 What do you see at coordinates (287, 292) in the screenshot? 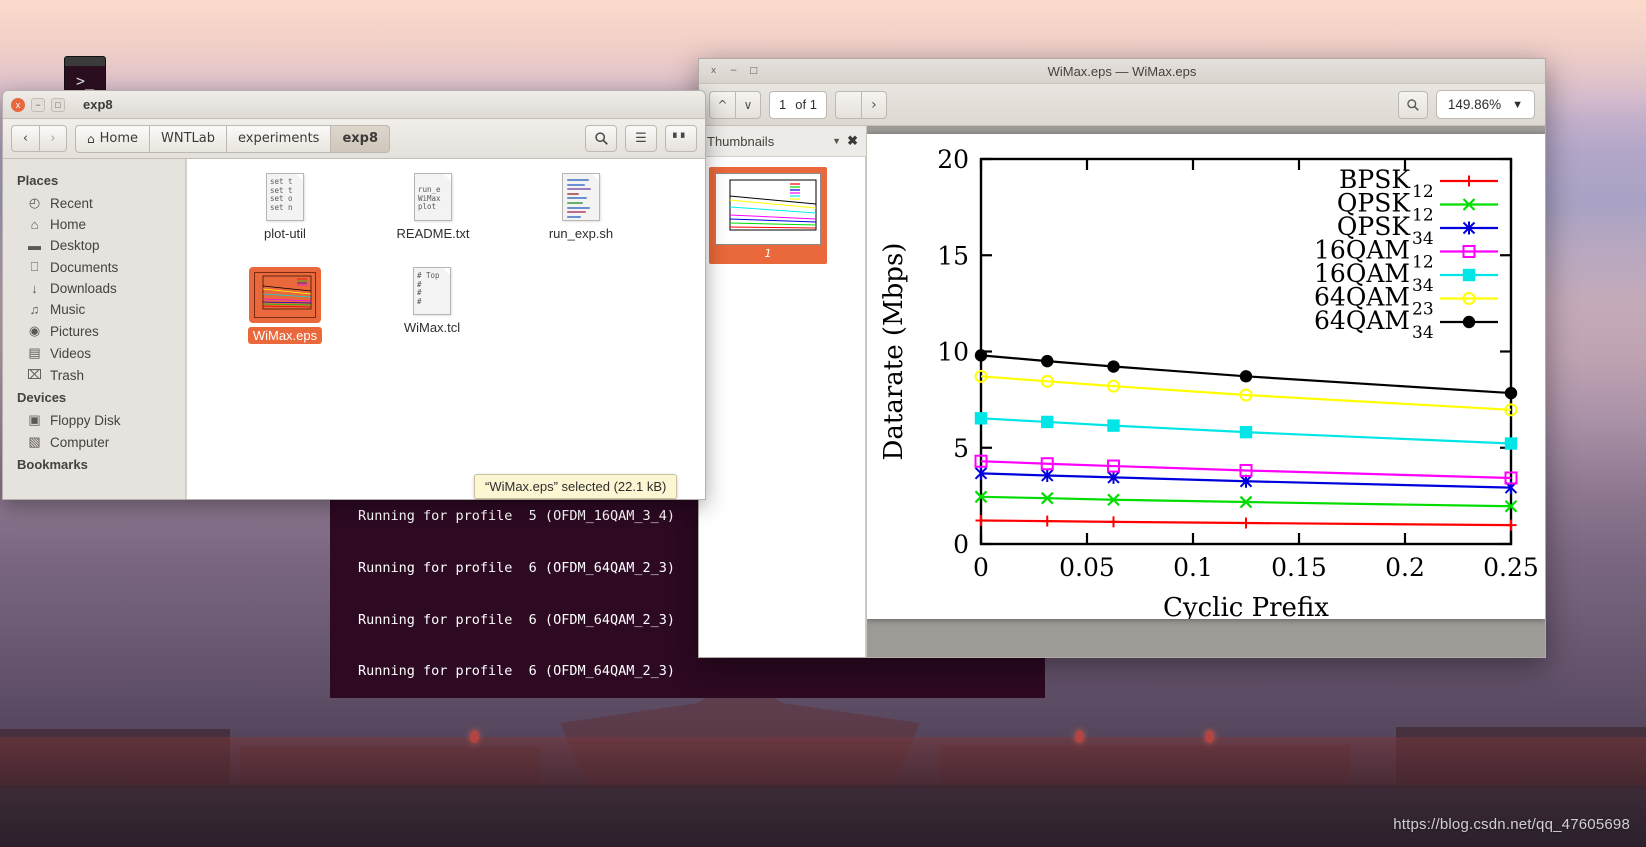
I see `eps-chart-preview` at bounding box center [287, 292].